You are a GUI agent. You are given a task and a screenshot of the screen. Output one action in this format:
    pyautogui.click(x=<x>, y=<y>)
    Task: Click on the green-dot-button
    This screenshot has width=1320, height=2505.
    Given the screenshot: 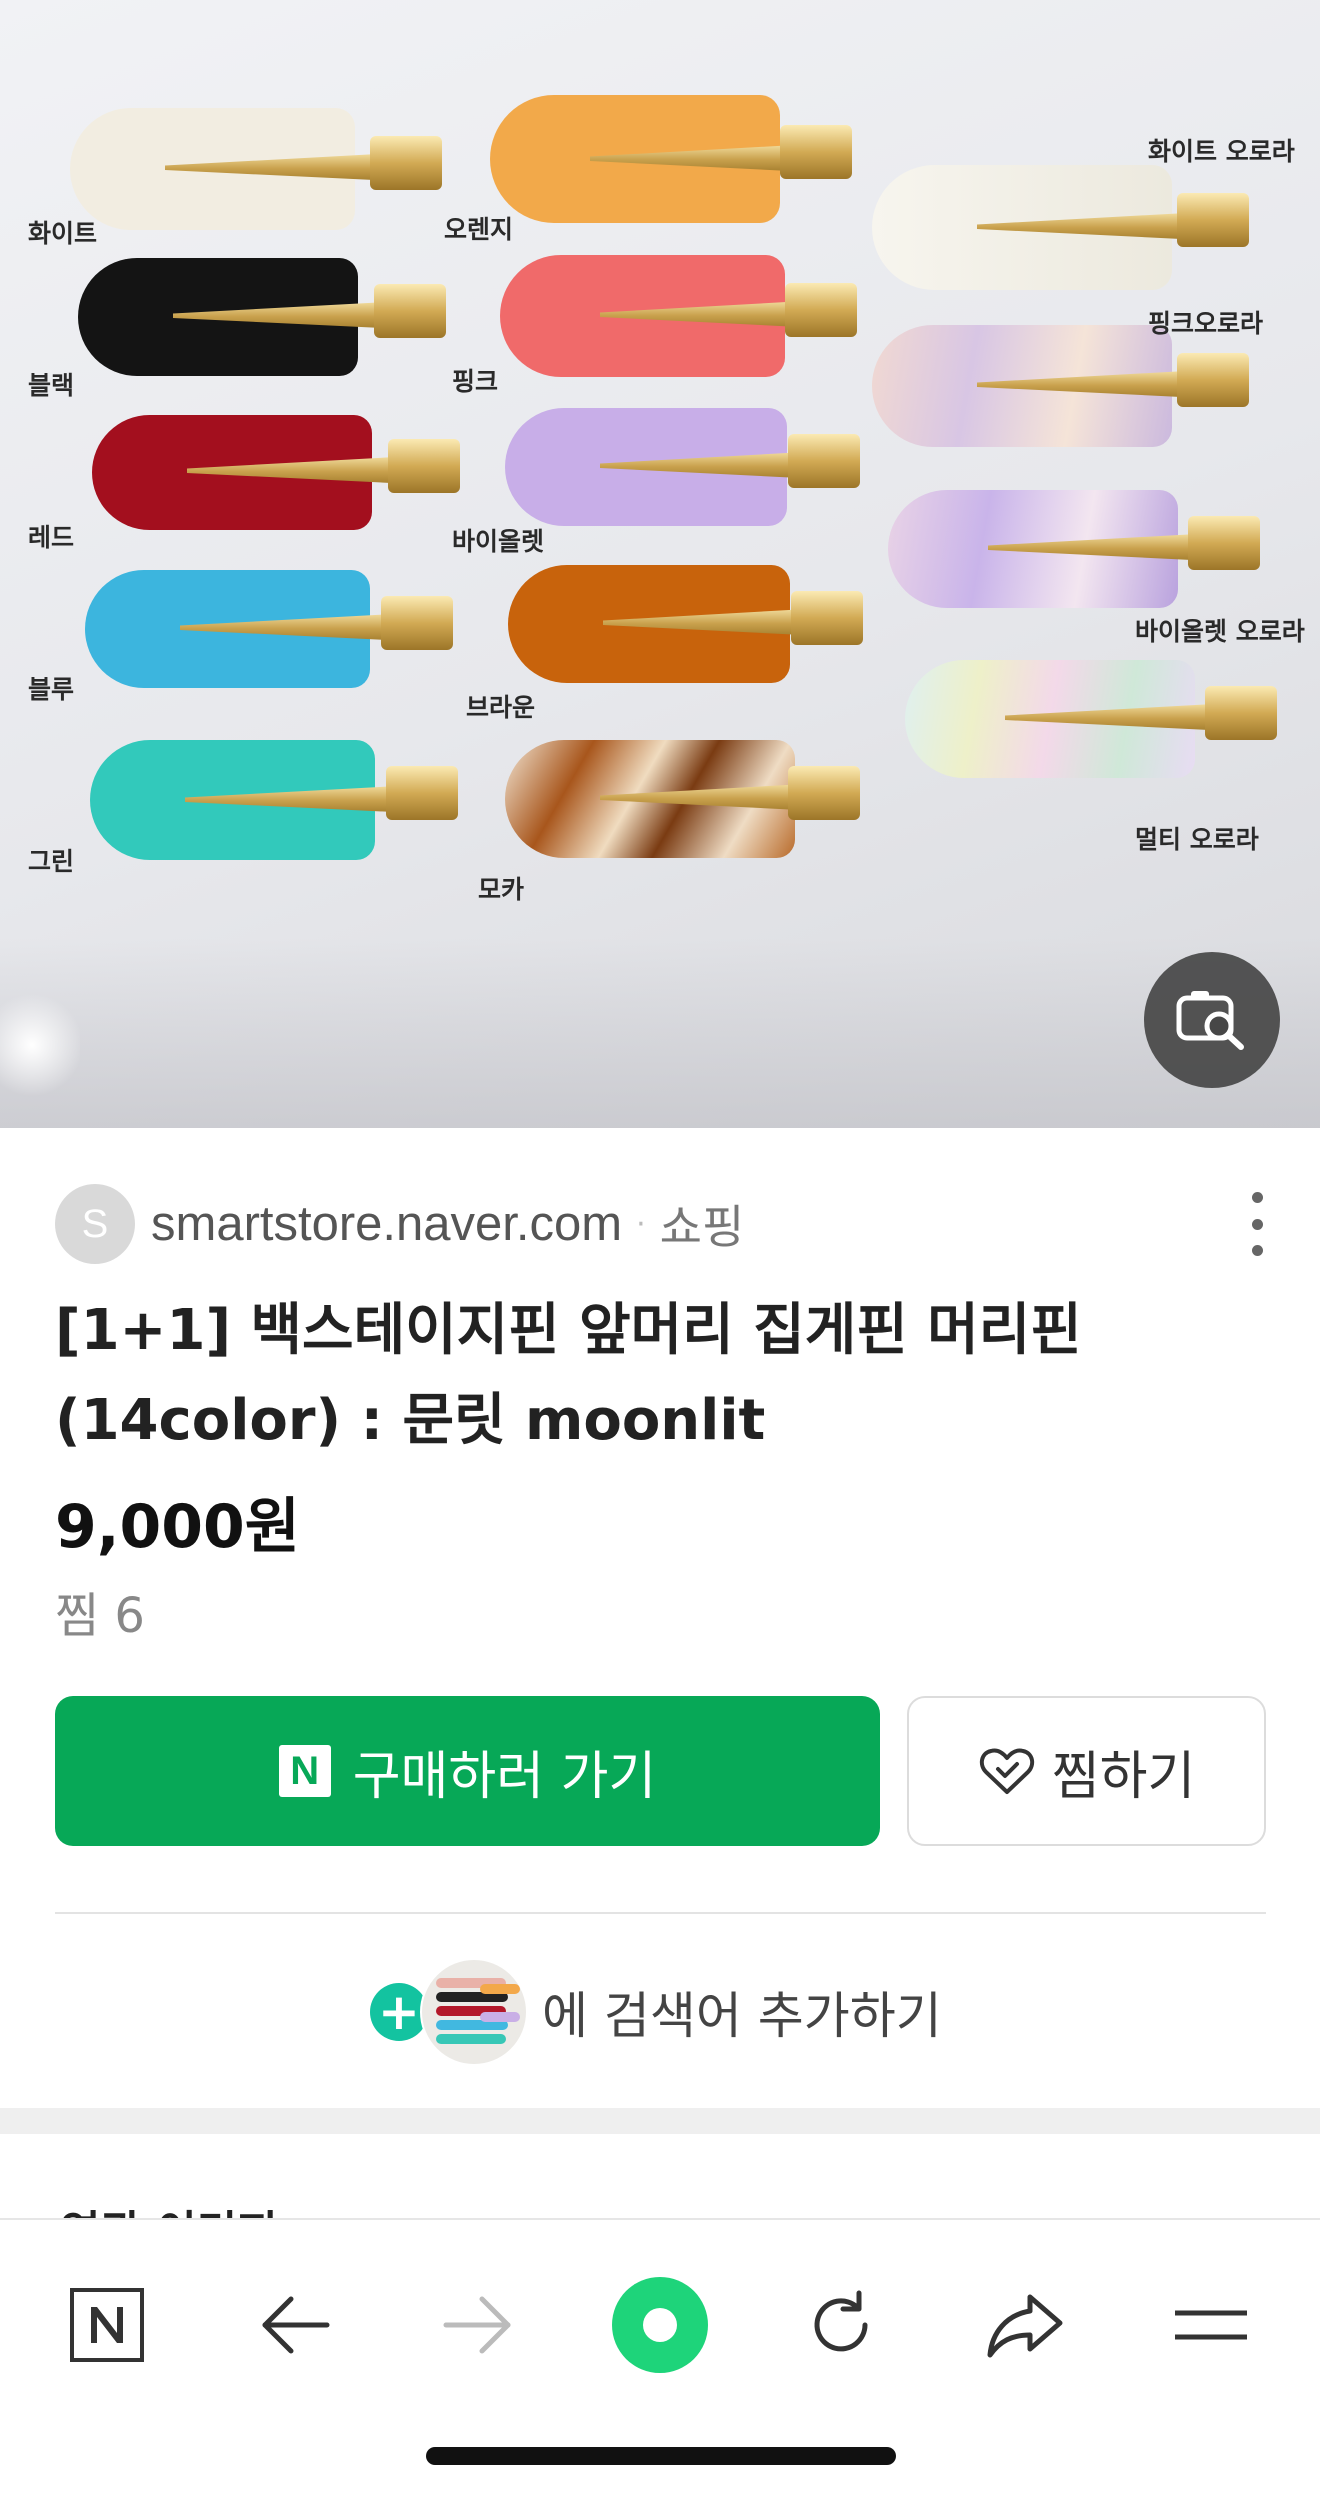 What is the action you would take?
    pyautogui.click(x=660, y=2325)
    